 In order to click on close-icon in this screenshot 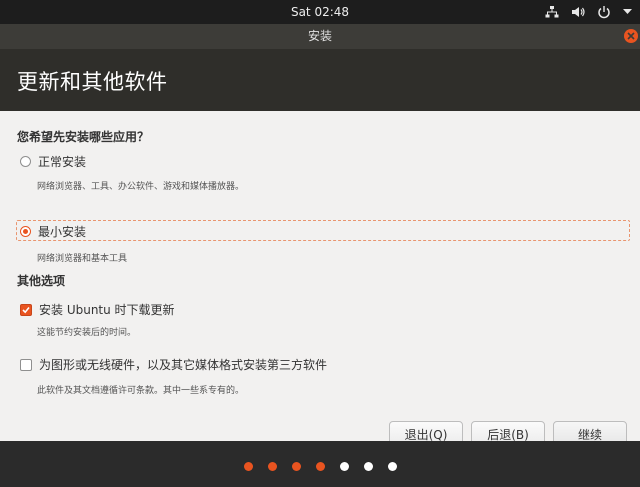, I will do `click(631, 36)`.